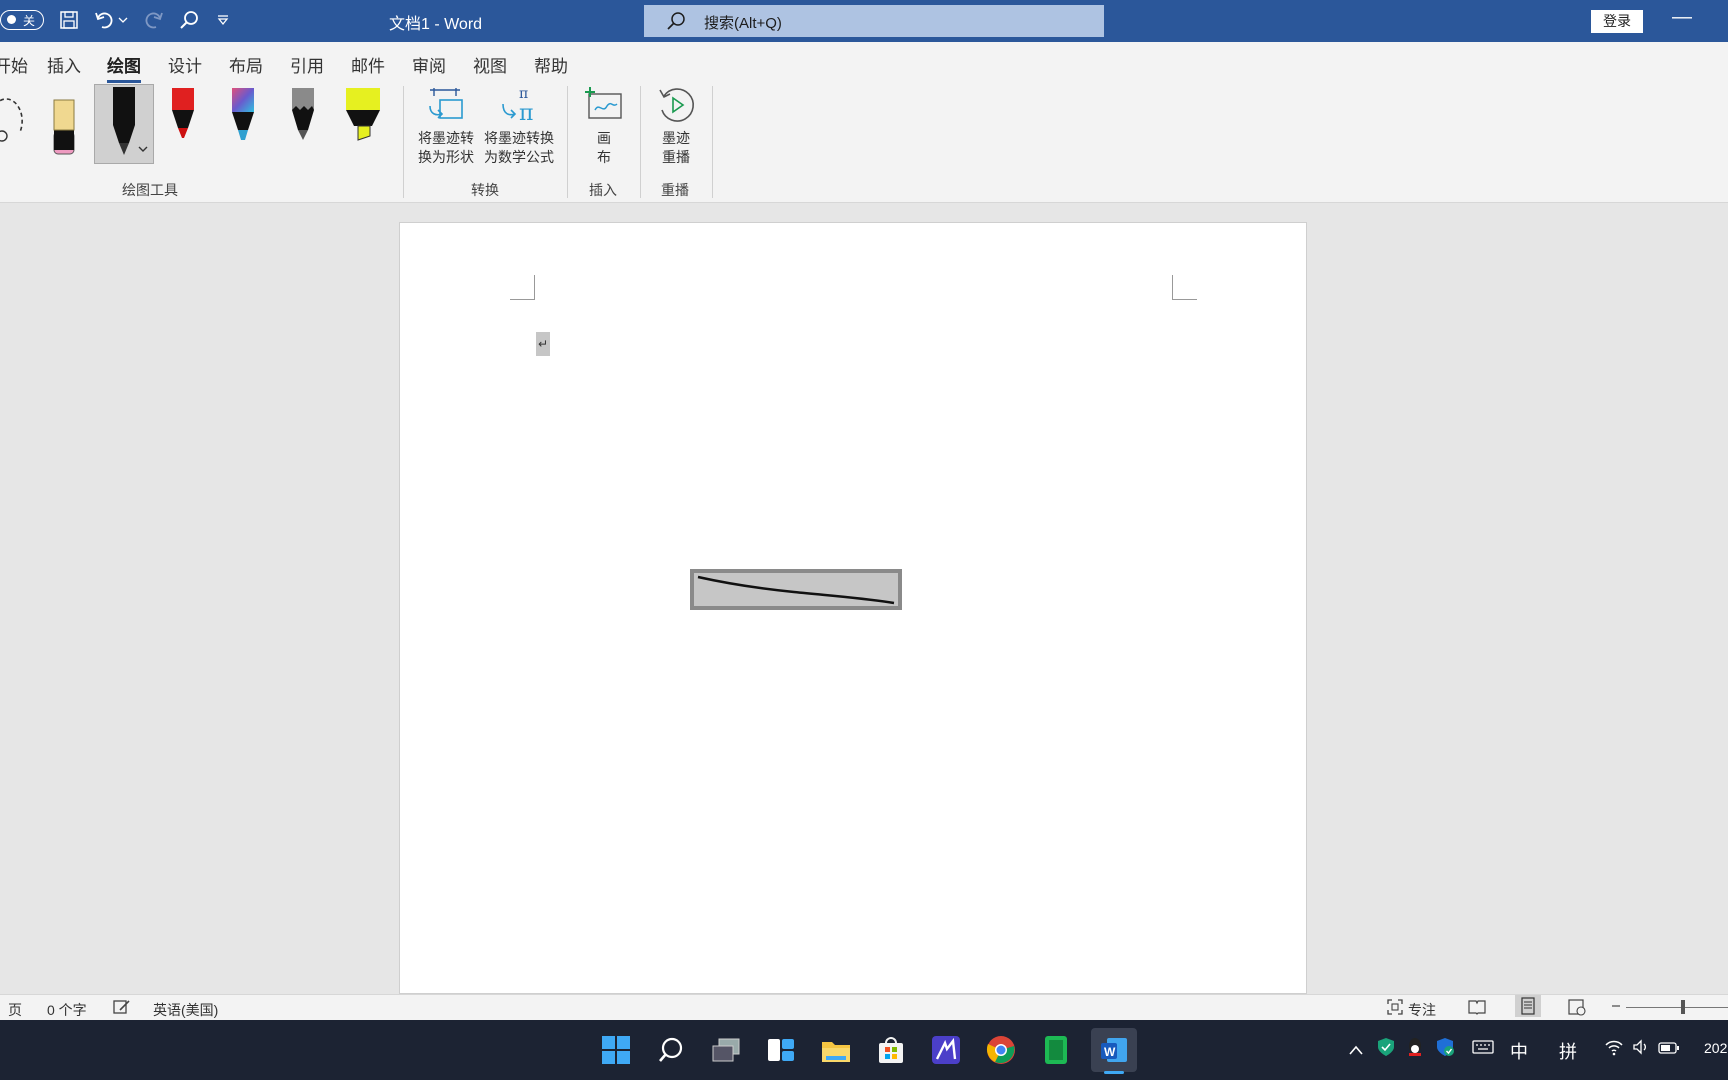  I want to click on tab-help: 帮助, so click(551, 64).